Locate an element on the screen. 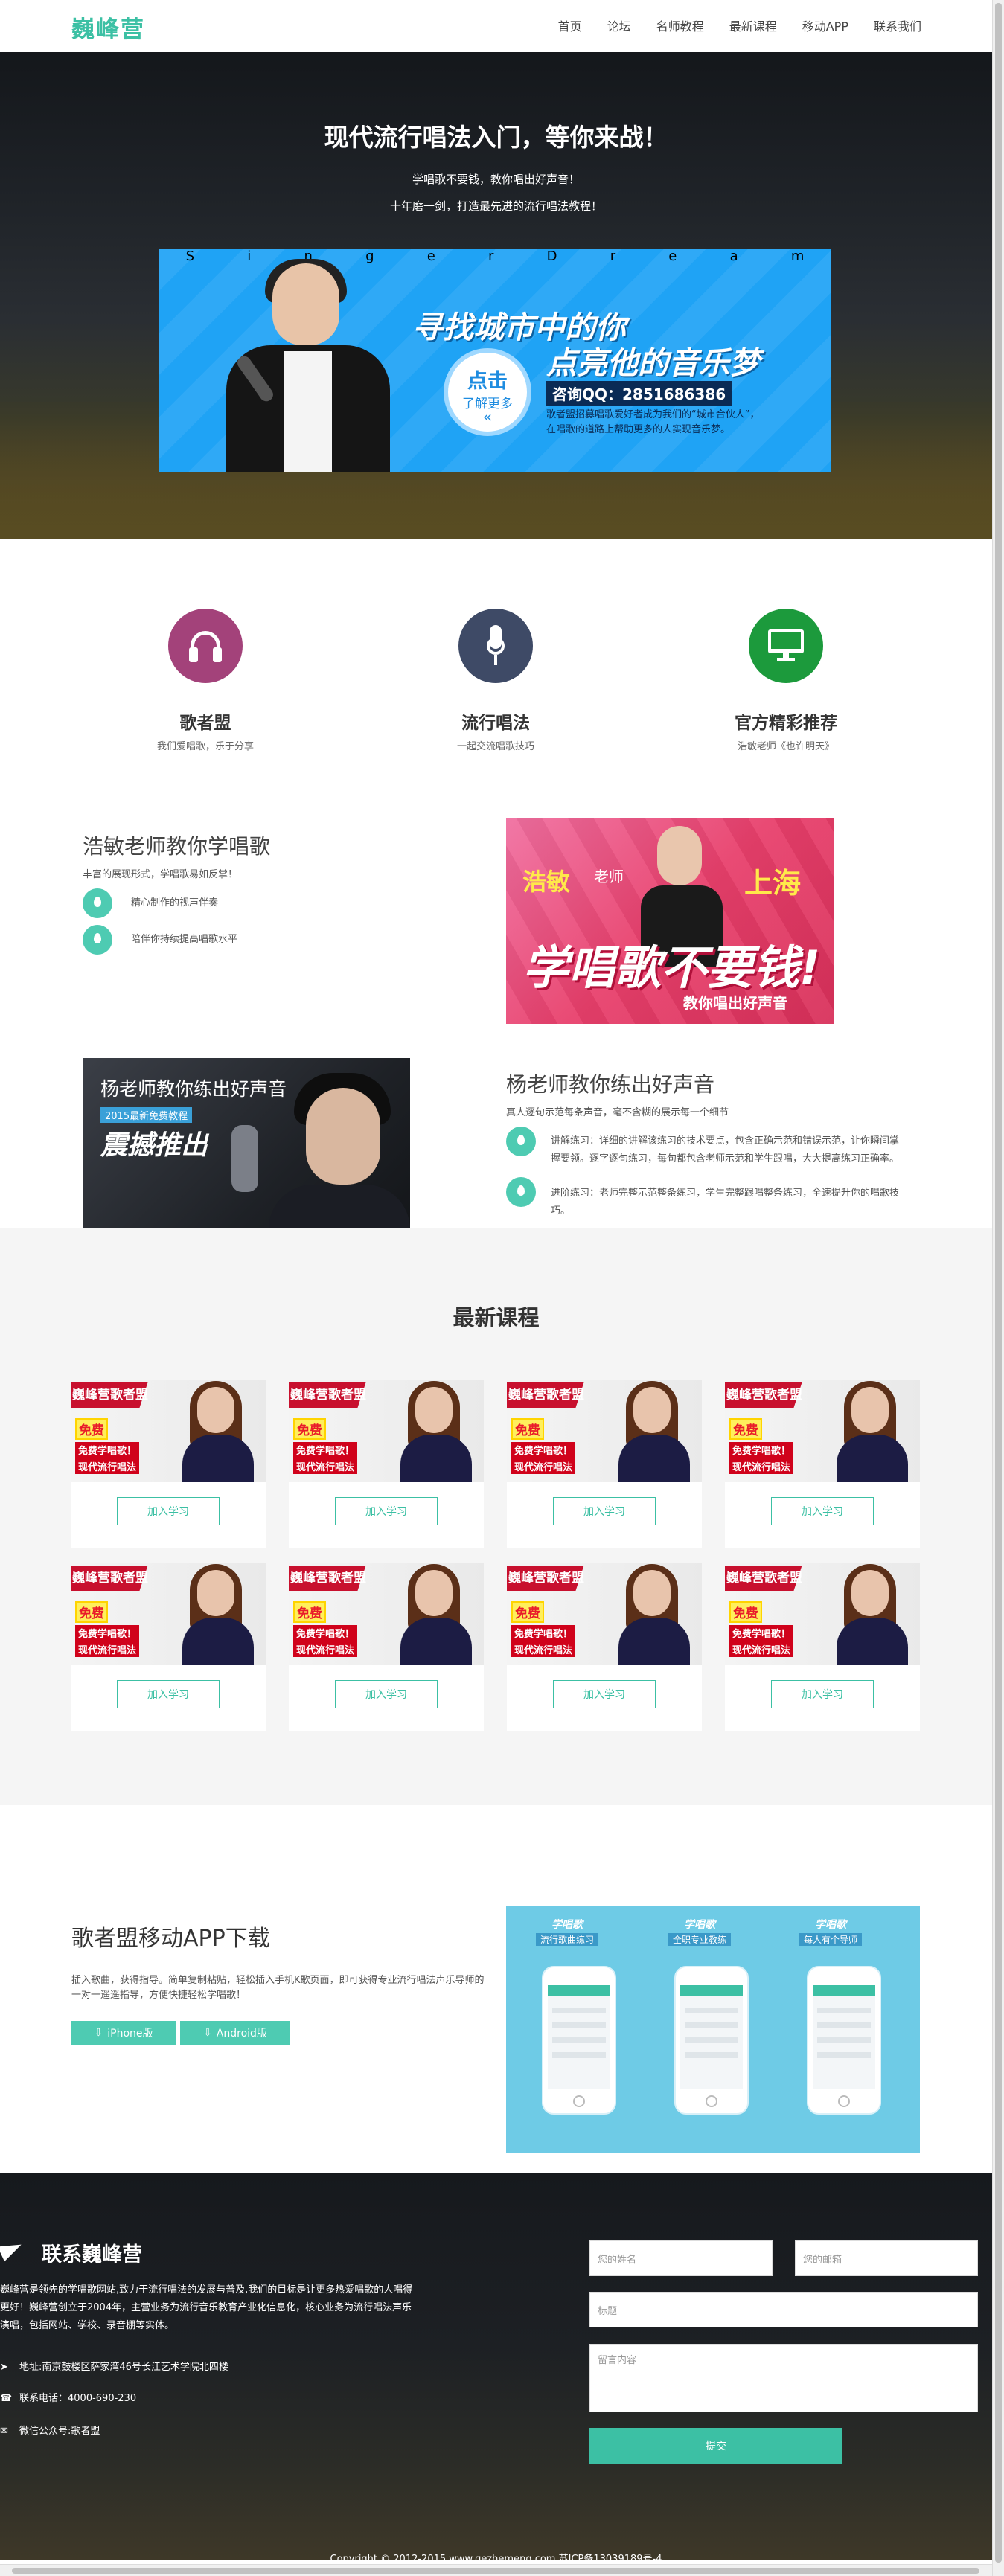 The height and width of the screenshot is (2576, 1004). site-header: 巍峰营 首页 论坛 名师教程 最新课程 移动APP 联系我们 is located at coordinates (496, 26).